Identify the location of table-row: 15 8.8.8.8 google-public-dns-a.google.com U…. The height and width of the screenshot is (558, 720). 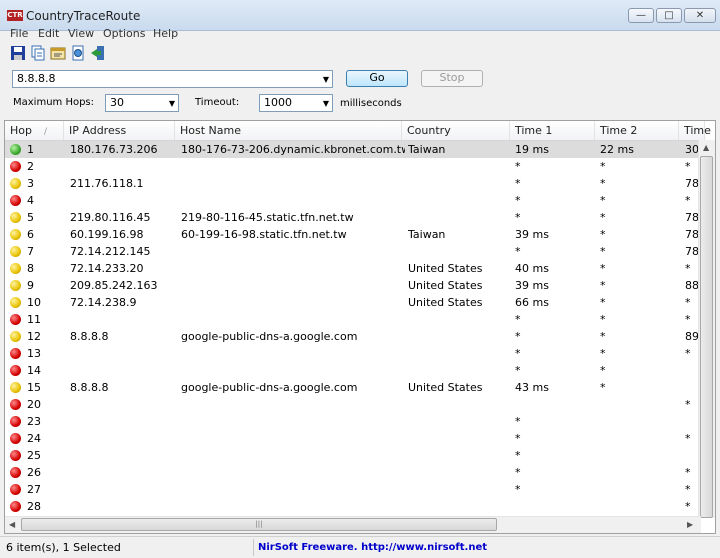
(353, 387).